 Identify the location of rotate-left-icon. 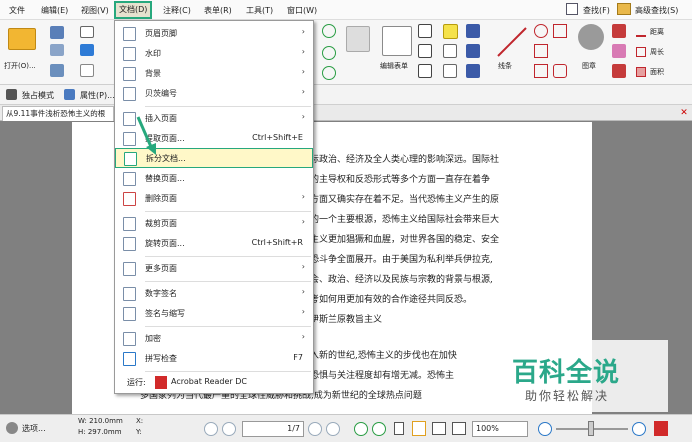
(329, 53).